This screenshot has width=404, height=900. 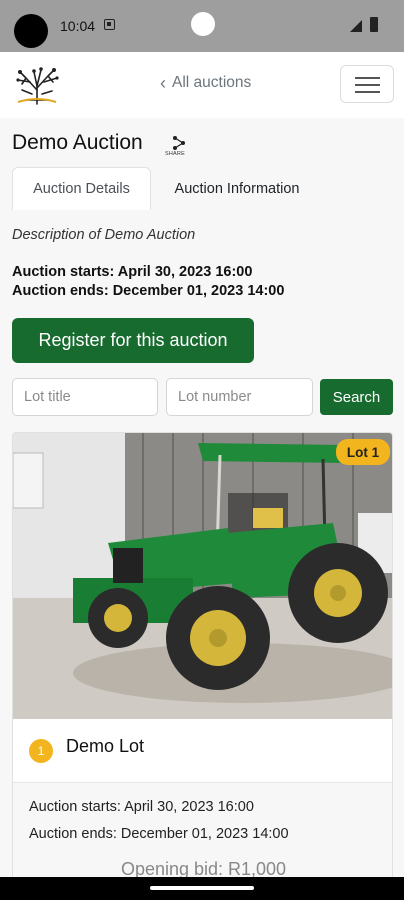 What do you see at coordinates (141, 807) in the screenshot?
I see `lot-start-date: Auction starts: April 30, 2023 16:00` at bounding box center [141, 807].